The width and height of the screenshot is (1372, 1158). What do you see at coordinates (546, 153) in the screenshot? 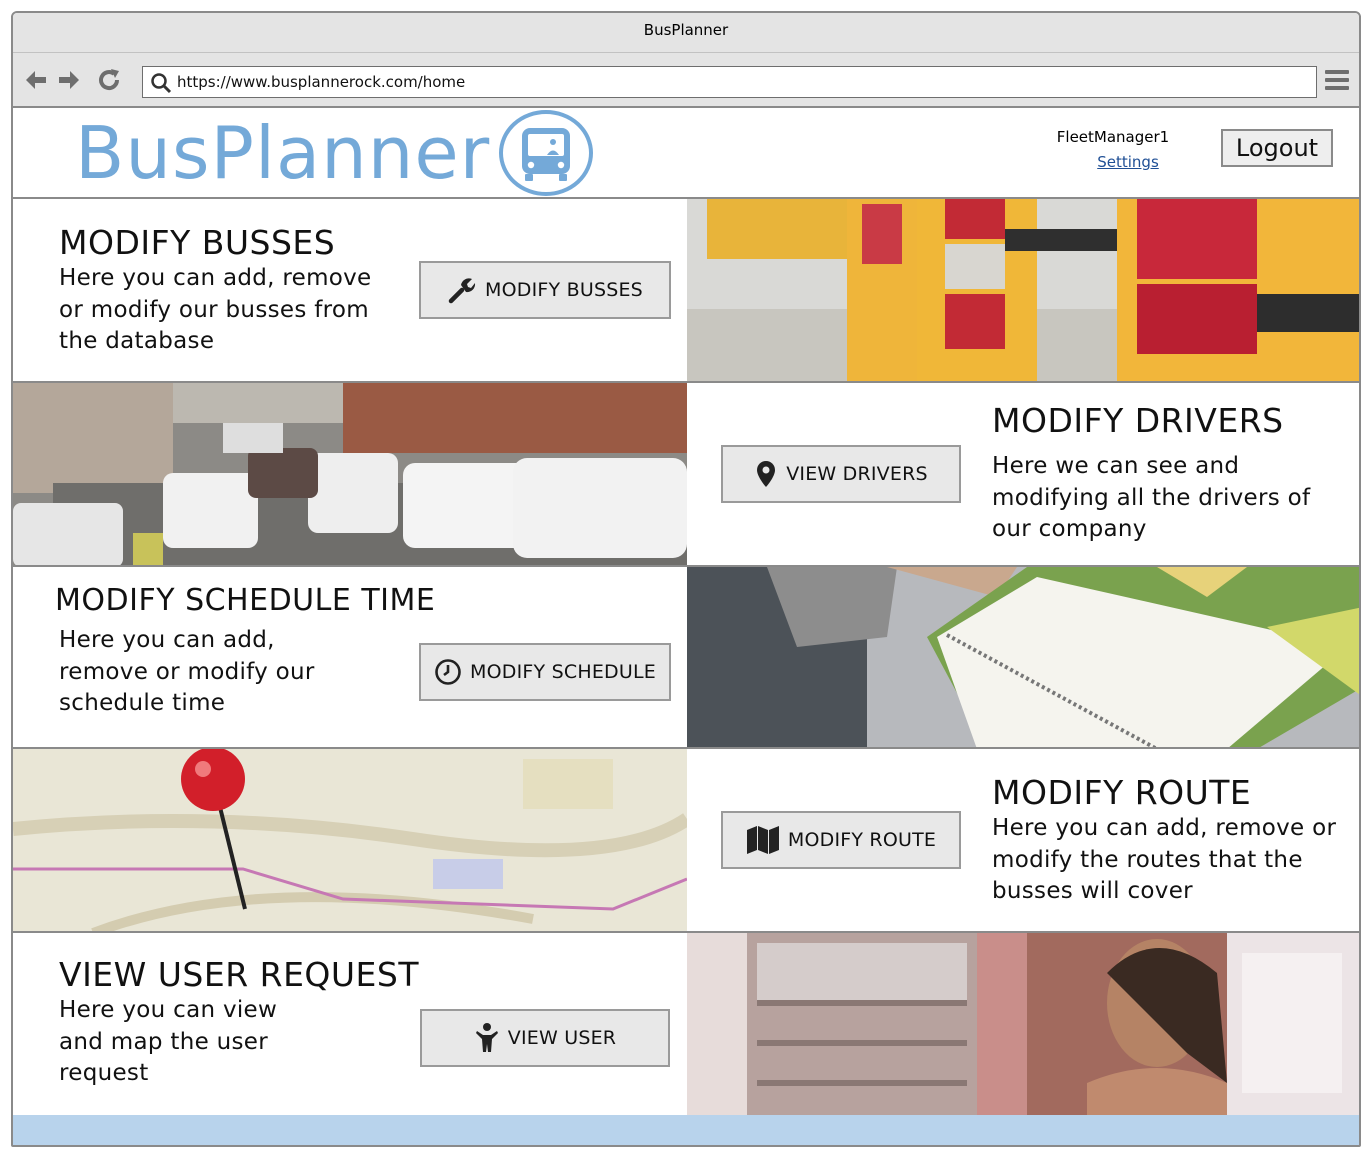
I see `bus-logo-icon` at bounding box center [546, 153].